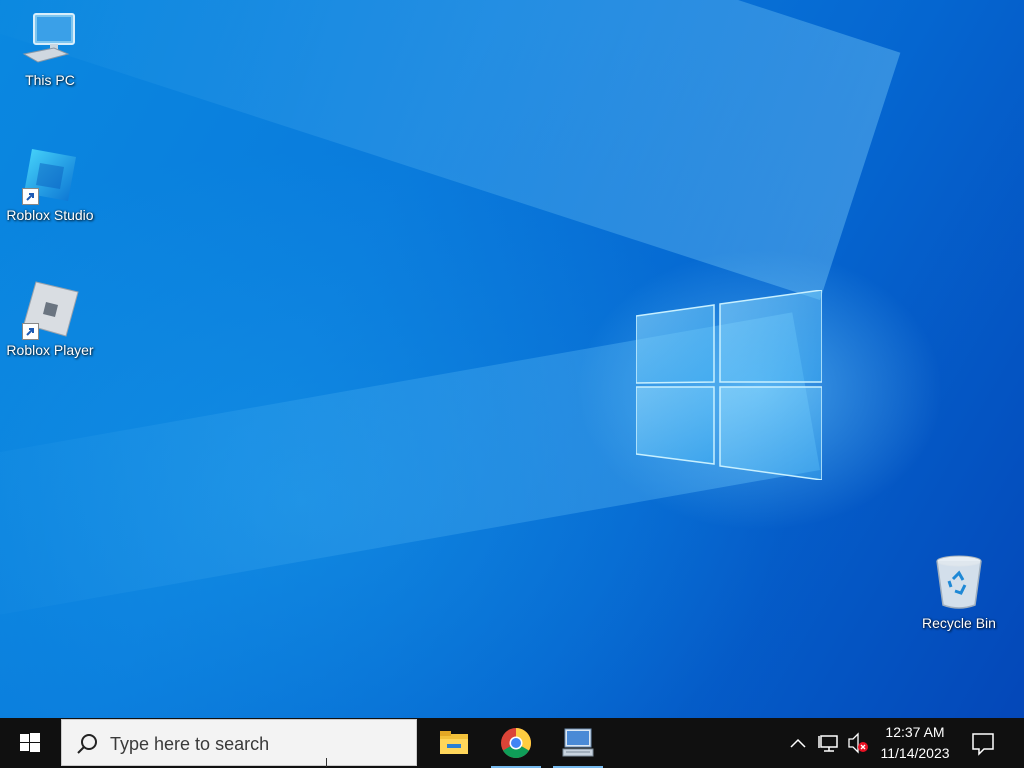 The height and width of the screenshot is (773, 1024). I want to click on network-icon, so click(828, 743).